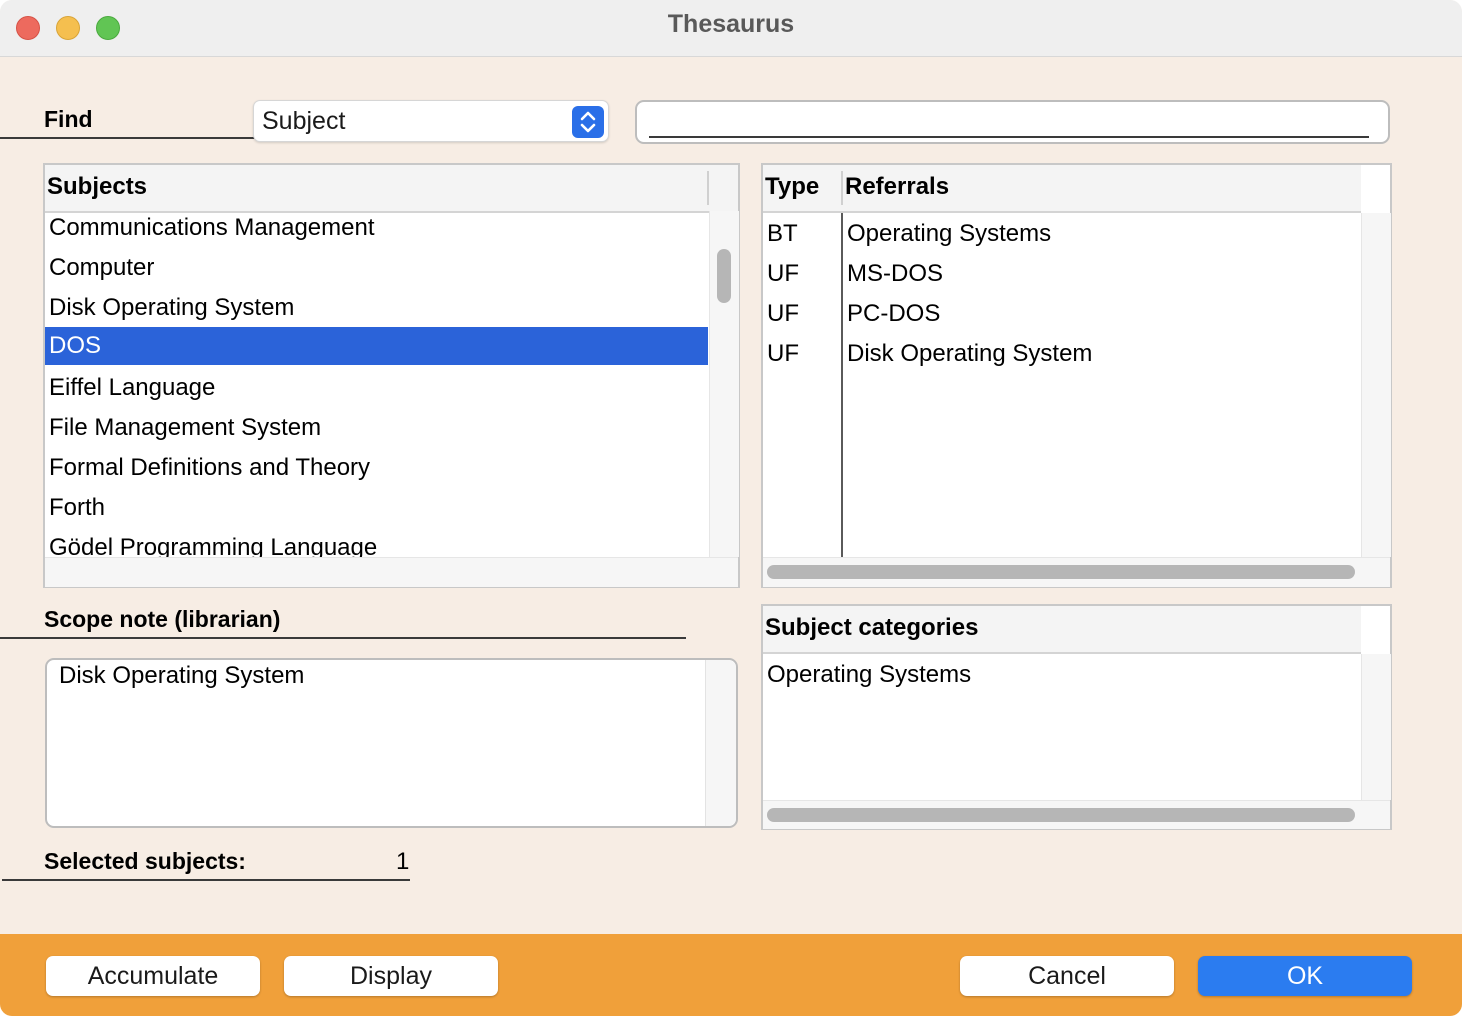 The image size is (1462, 1016). Describe the element at coordinates (376, 308) in the screenshot. I see `list-item: Disk Operating System` at that location.